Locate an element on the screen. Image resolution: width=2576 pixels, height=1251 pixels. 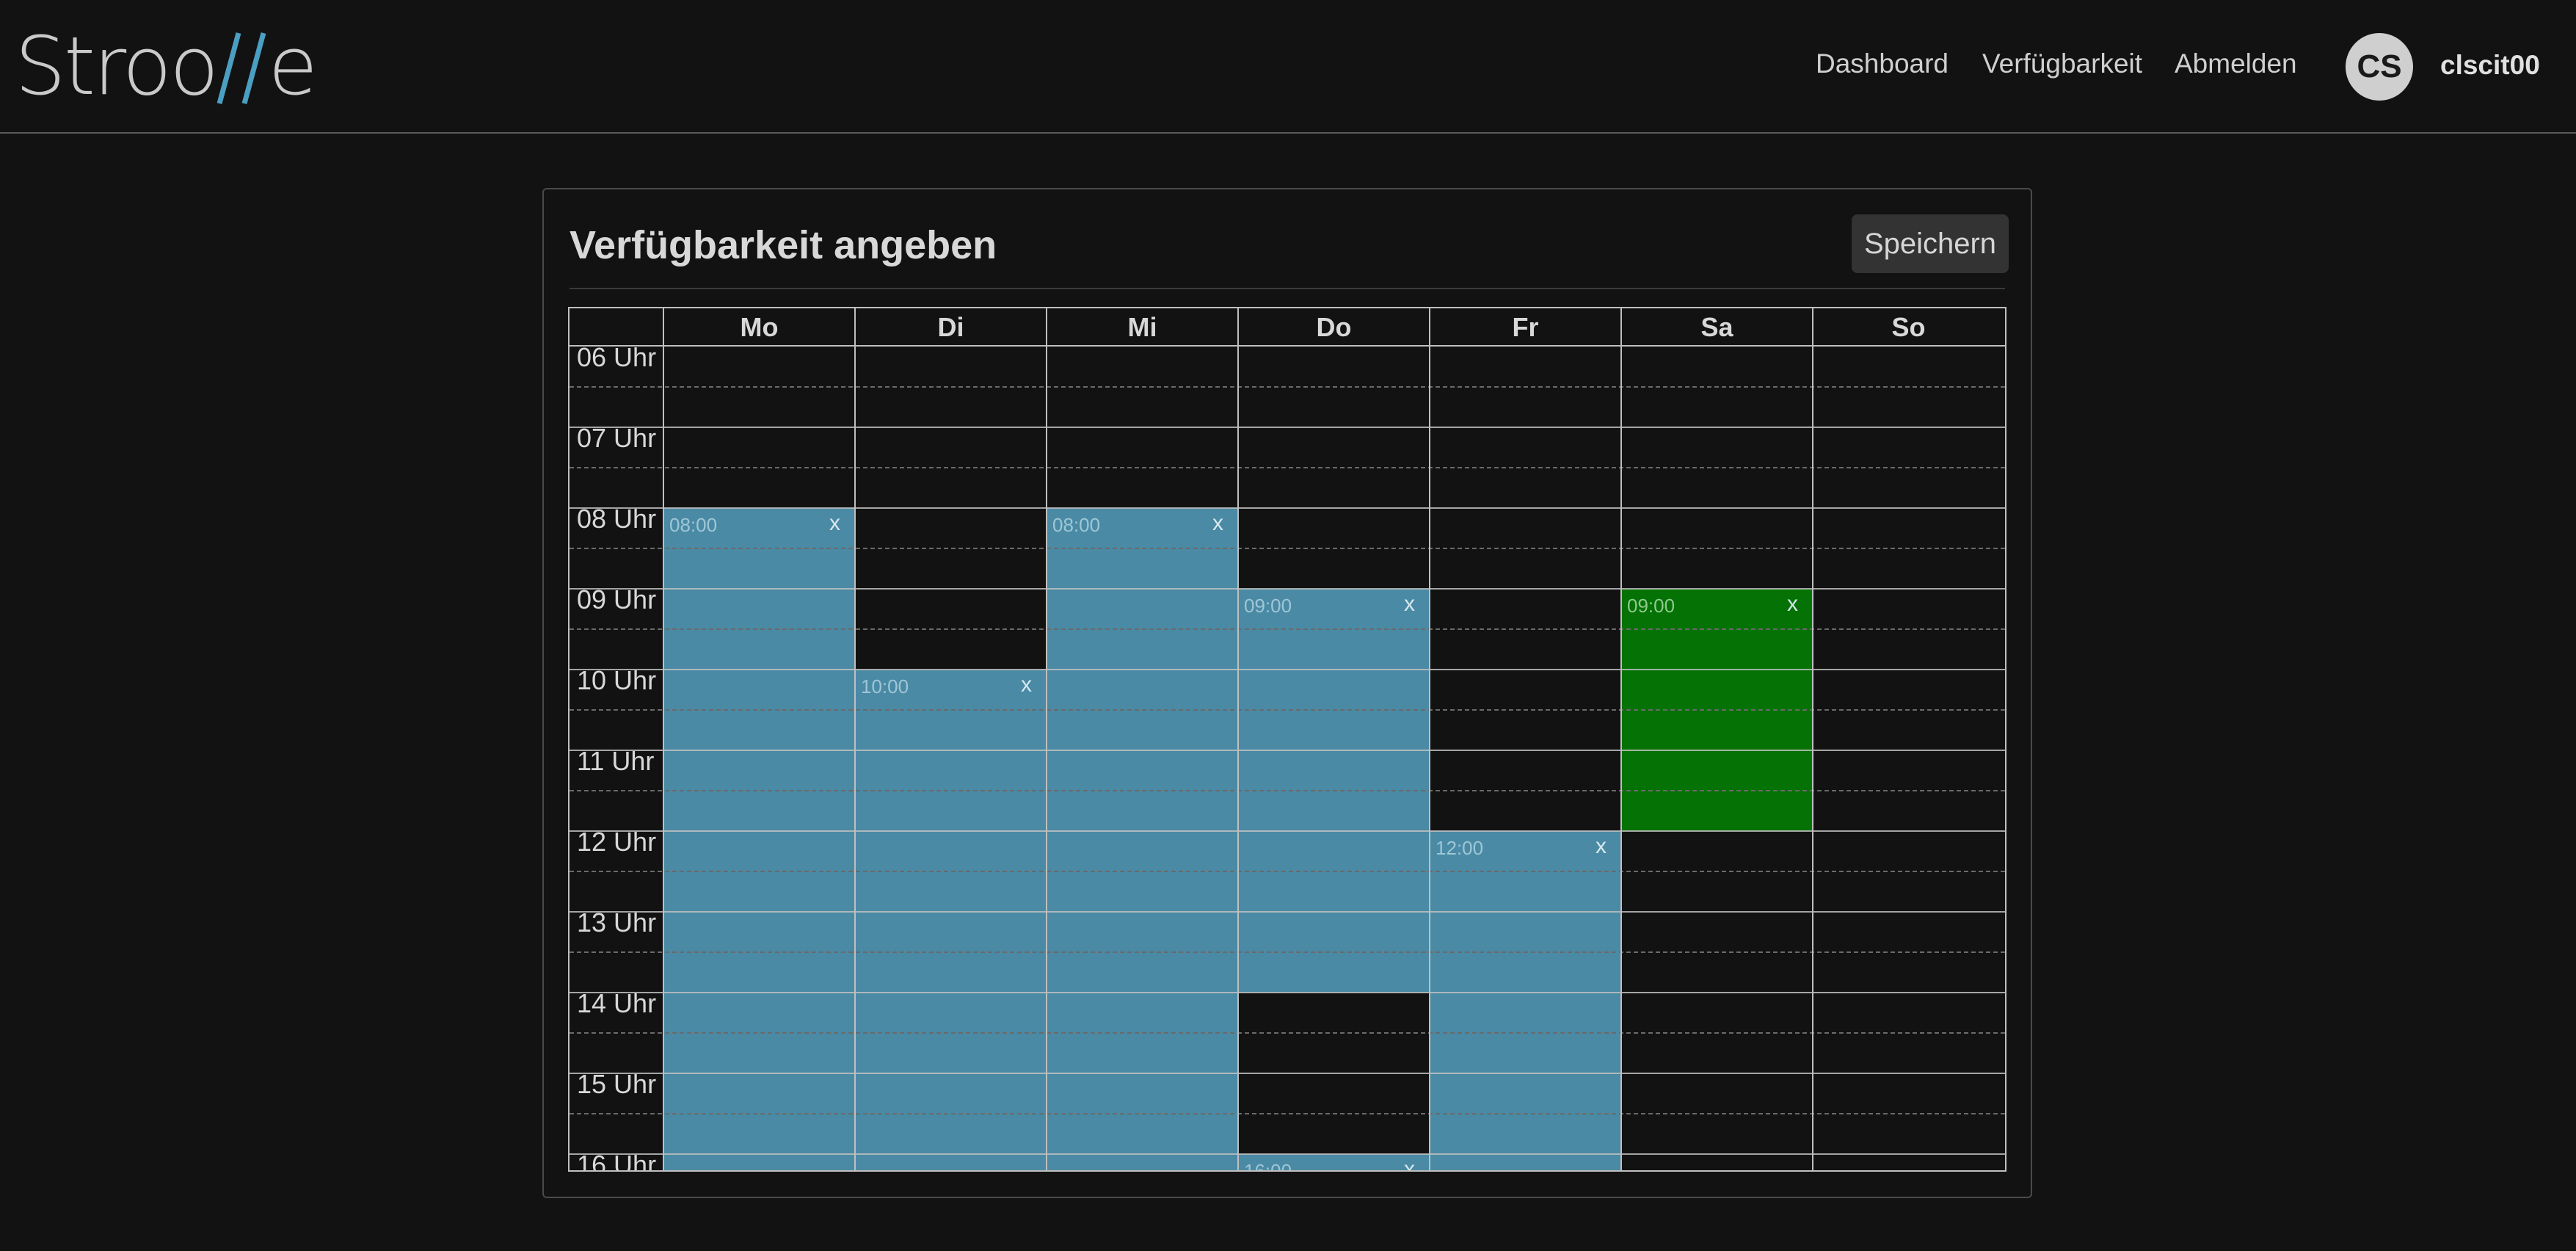
username-label: clscit00 is located at coordinates (2490, 65).